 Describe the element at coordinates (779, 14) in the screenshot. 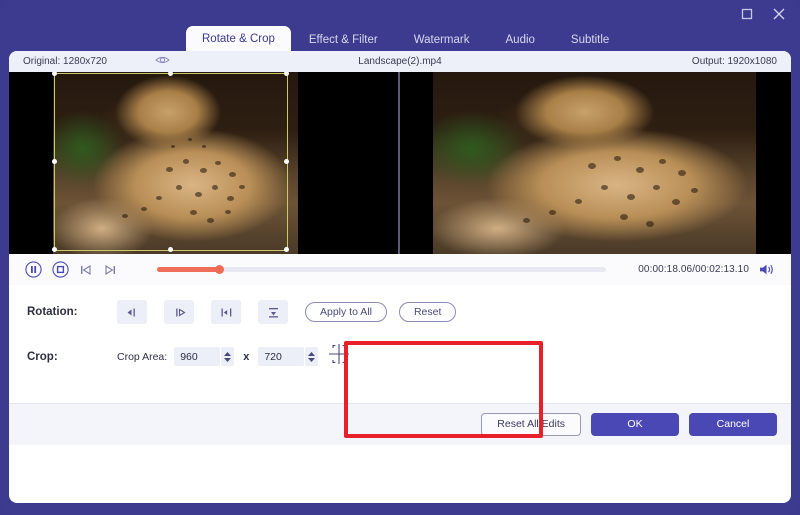

I see `close-icon` at that location.